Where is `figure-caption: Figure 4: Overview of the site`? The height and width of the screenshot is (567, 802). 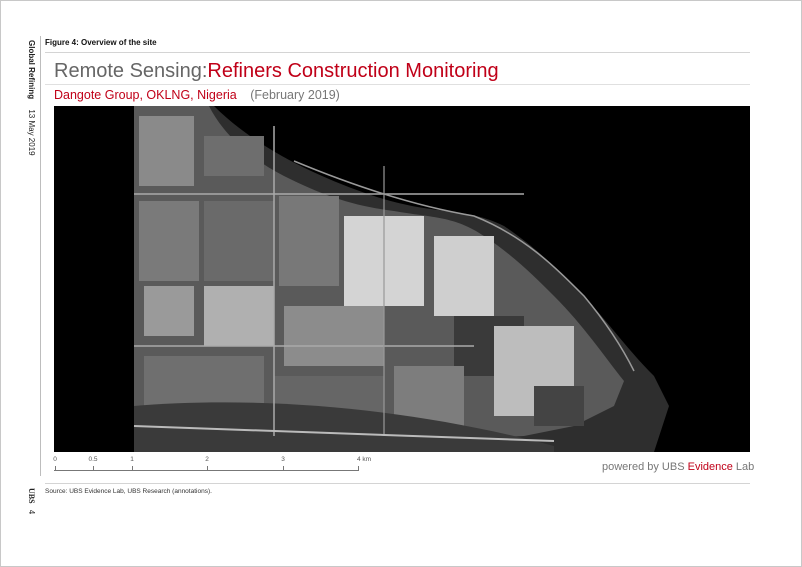
figure-caption: Figure 4: Overview of the site is located at coordinates (101, 42).